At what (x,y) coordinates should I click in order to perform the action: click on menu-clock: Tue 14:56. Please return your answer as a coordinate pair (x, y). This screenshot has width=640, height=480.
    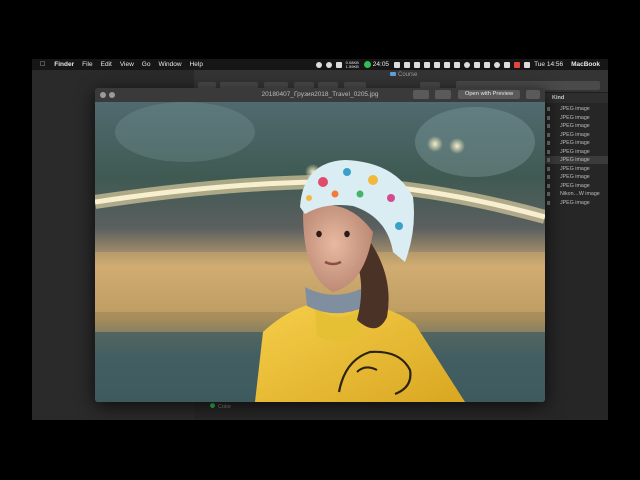
    Looking at the image, I should click on (548, 64).